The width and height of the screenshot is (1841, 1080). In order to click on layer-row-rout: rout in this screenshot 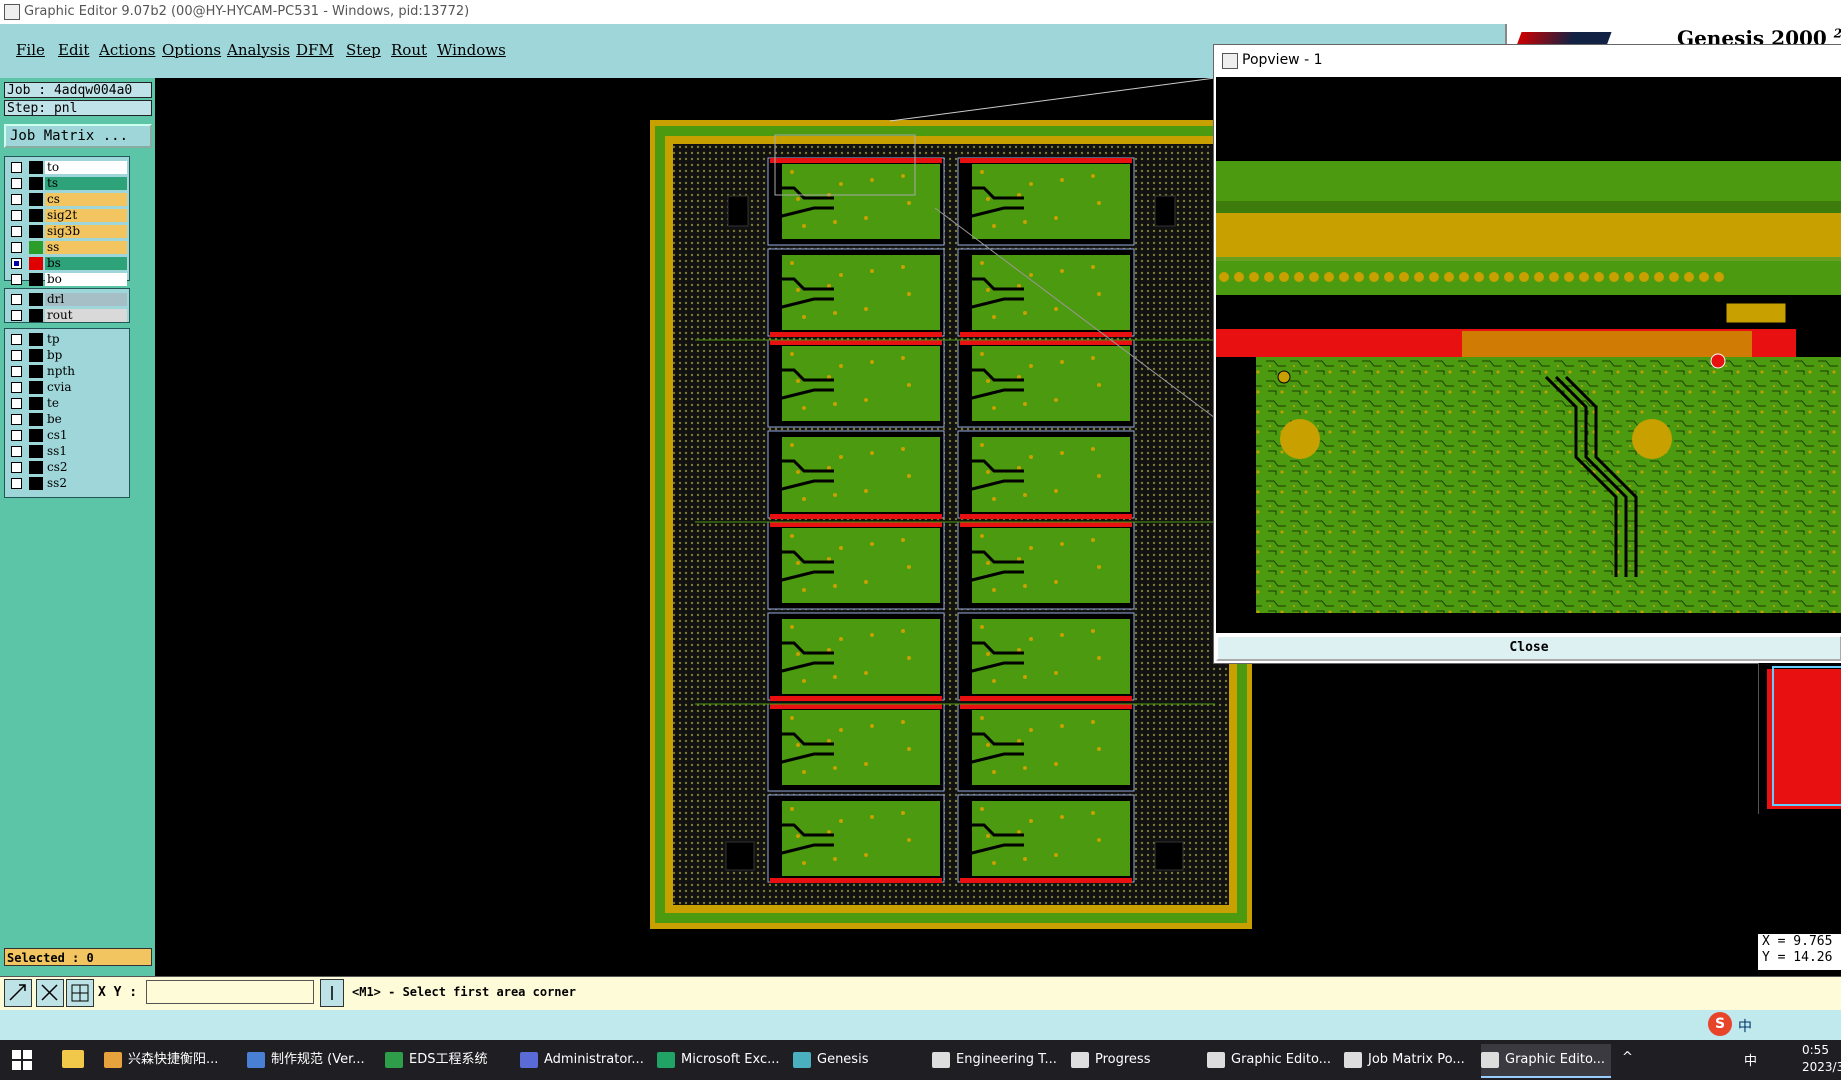, I will do `click(67, 315)`.